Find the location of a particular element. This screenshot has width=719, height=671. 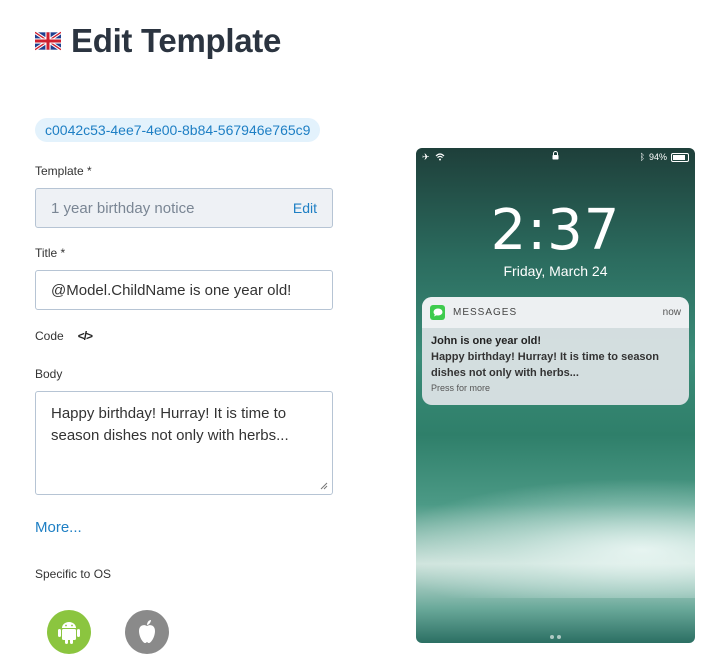

apple-icon is located at coordinates (147, 631).